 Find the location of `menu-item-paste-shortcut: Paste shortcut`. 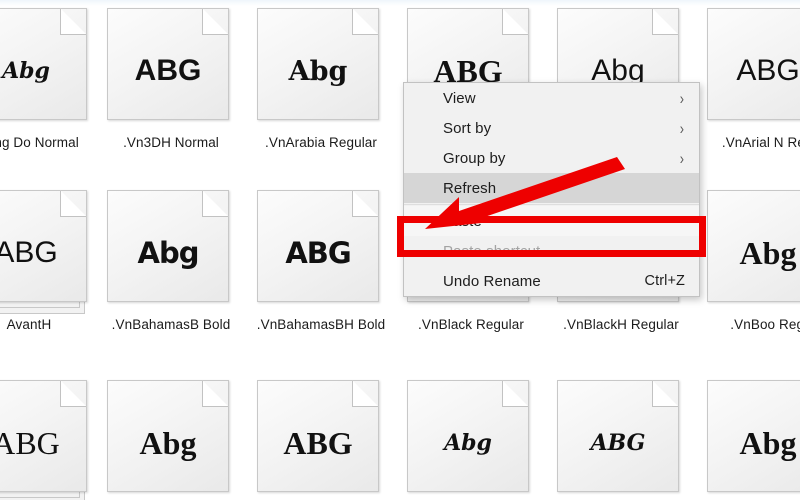

menu-item-paste-shortcut: Paste shortcut is located at coordinates (551, 251).